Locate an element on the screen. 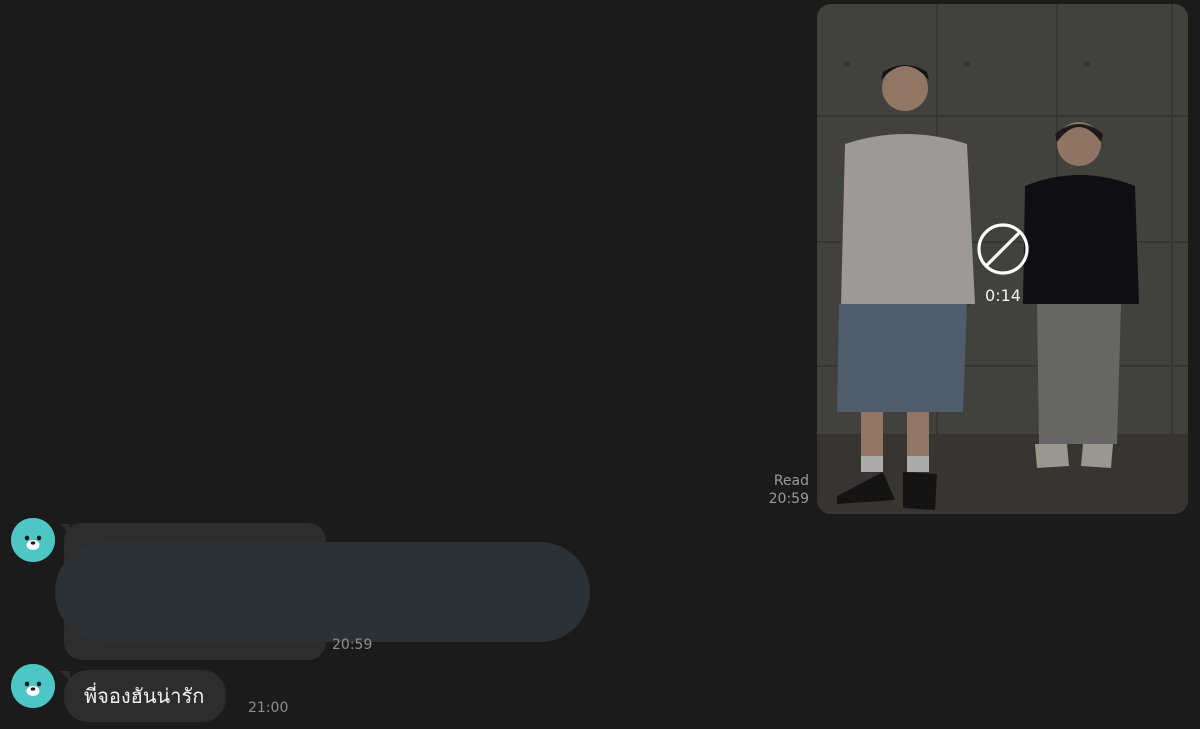  redacted-content is located at coordinates (322, 592).